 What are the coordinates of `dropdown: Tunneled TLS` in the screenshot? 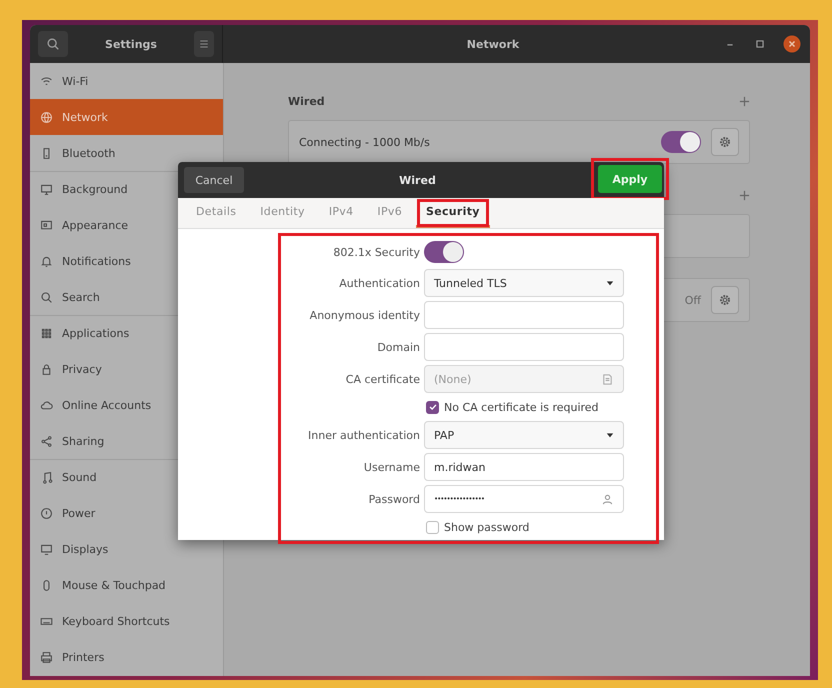 It's located at (524, 283).